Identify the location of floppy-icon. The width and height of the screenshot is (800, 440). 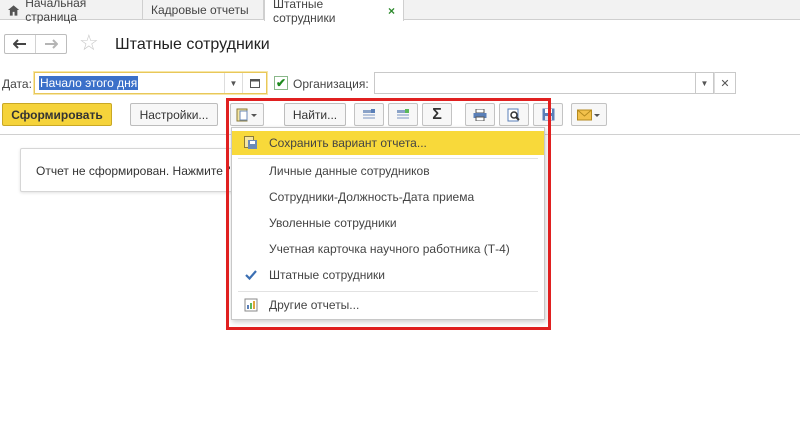
(548, 114).